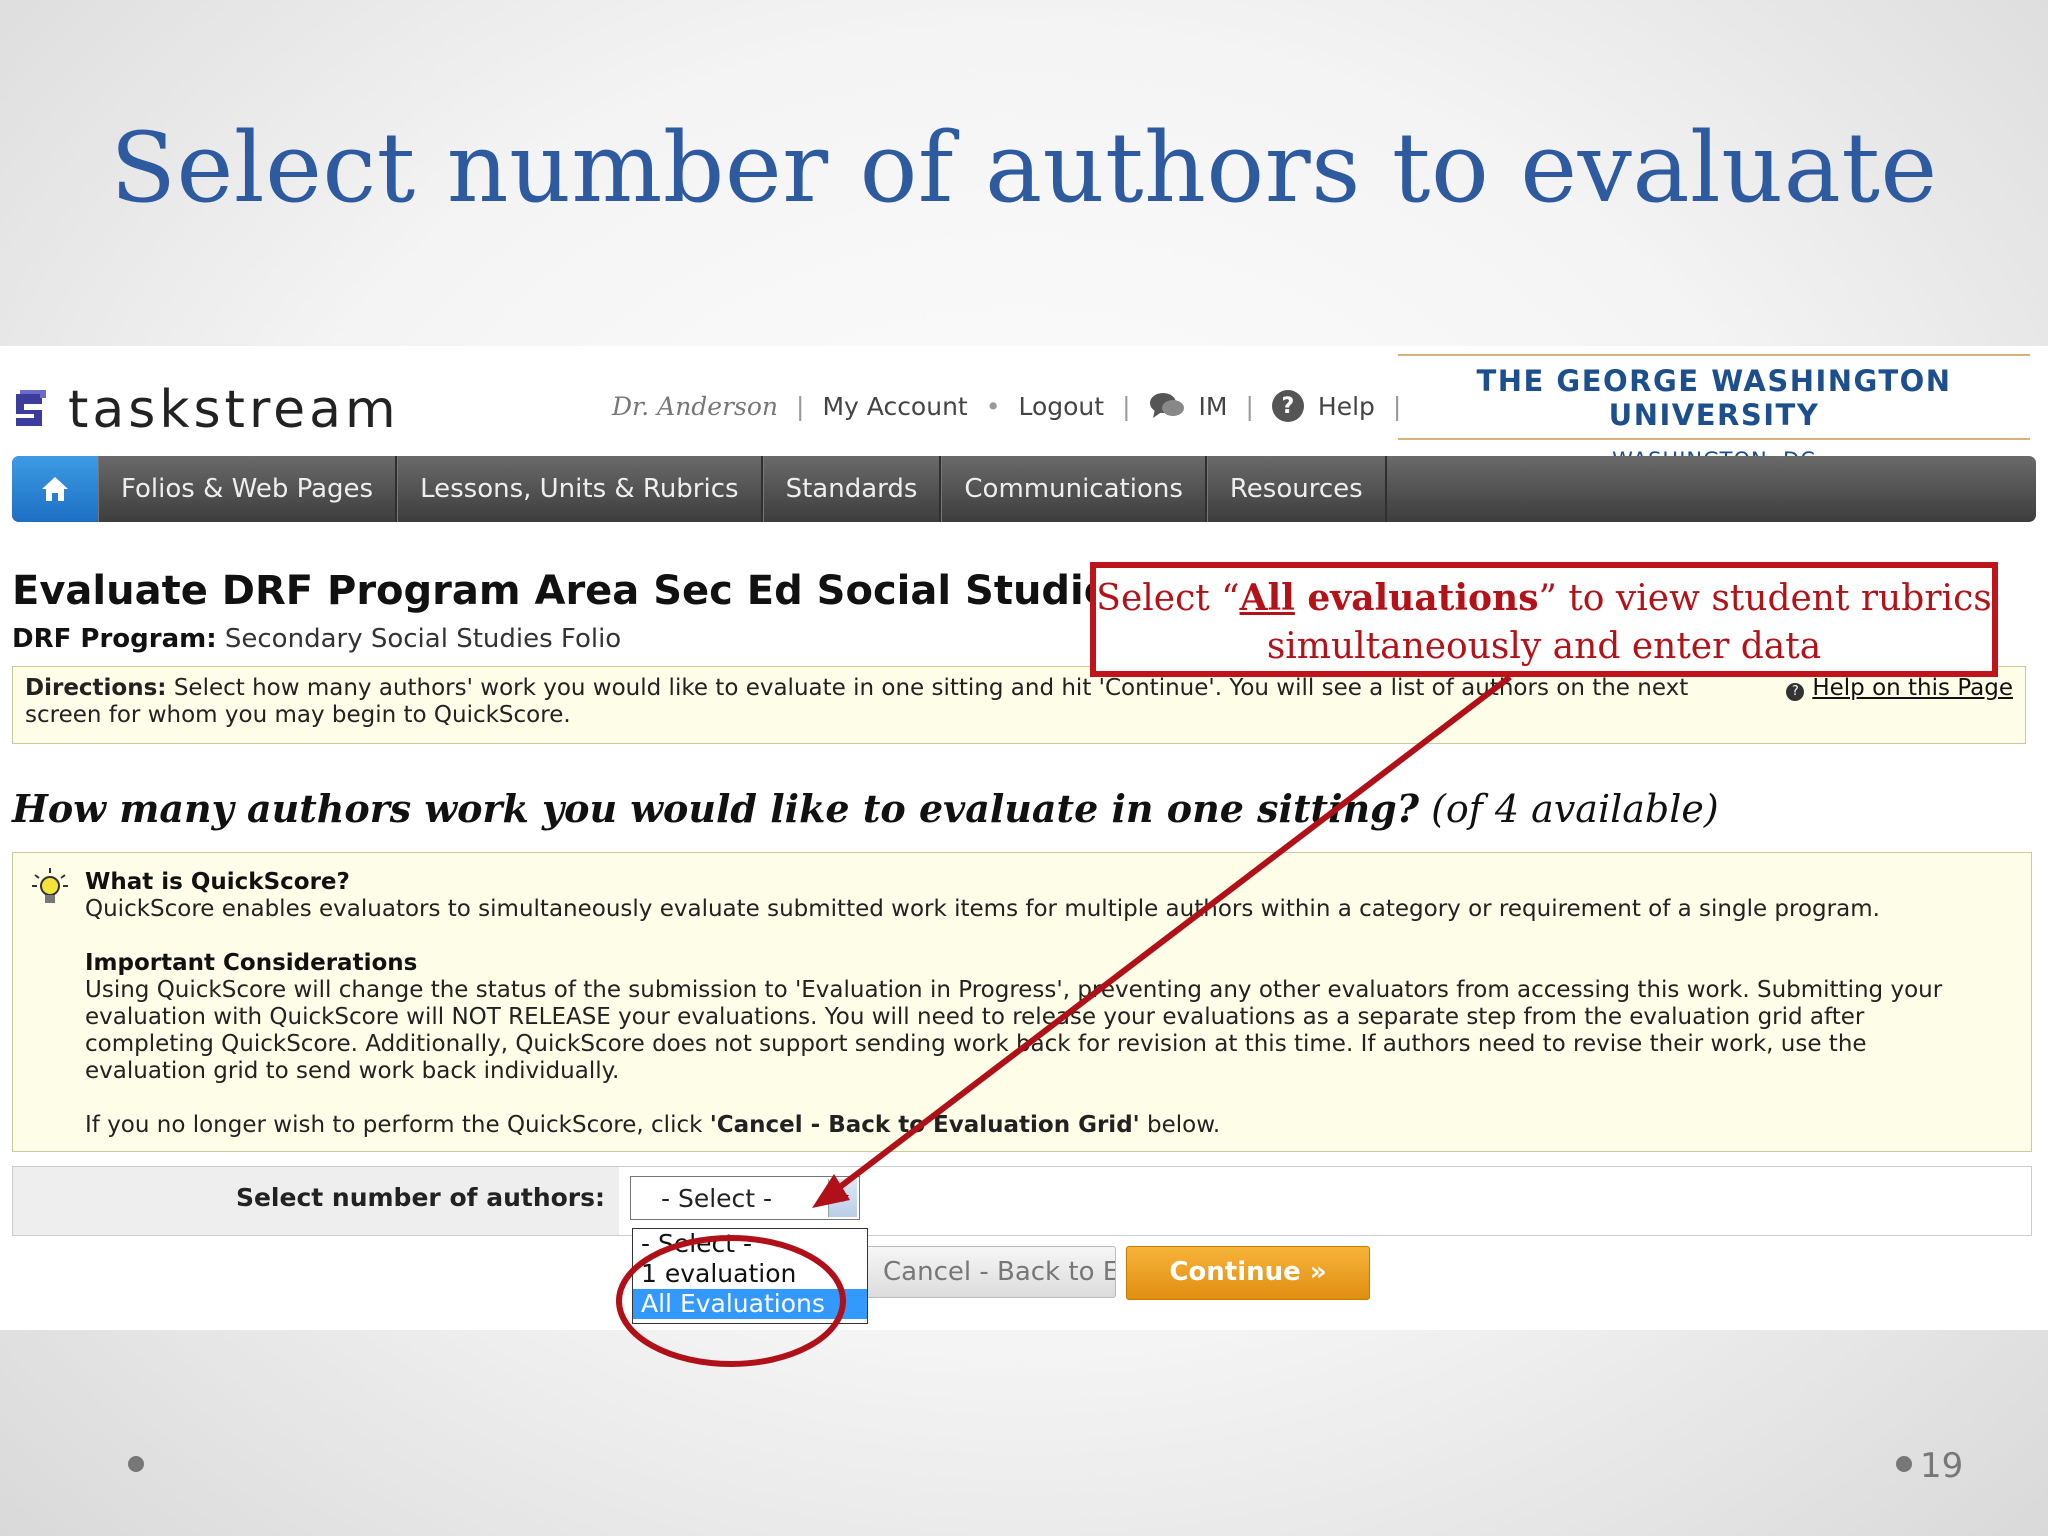 This screenshot has height=1536, width=2048. Describe the element at coordinates (251, 963) in the screenshot. I see `considerations-heading: Important Considerations` at that location.